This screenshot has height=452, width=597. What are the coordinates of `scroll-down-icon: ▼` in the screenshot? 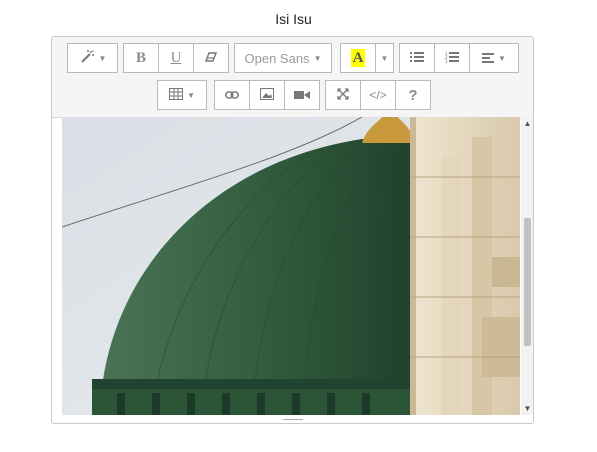 It's located at (527, 408).